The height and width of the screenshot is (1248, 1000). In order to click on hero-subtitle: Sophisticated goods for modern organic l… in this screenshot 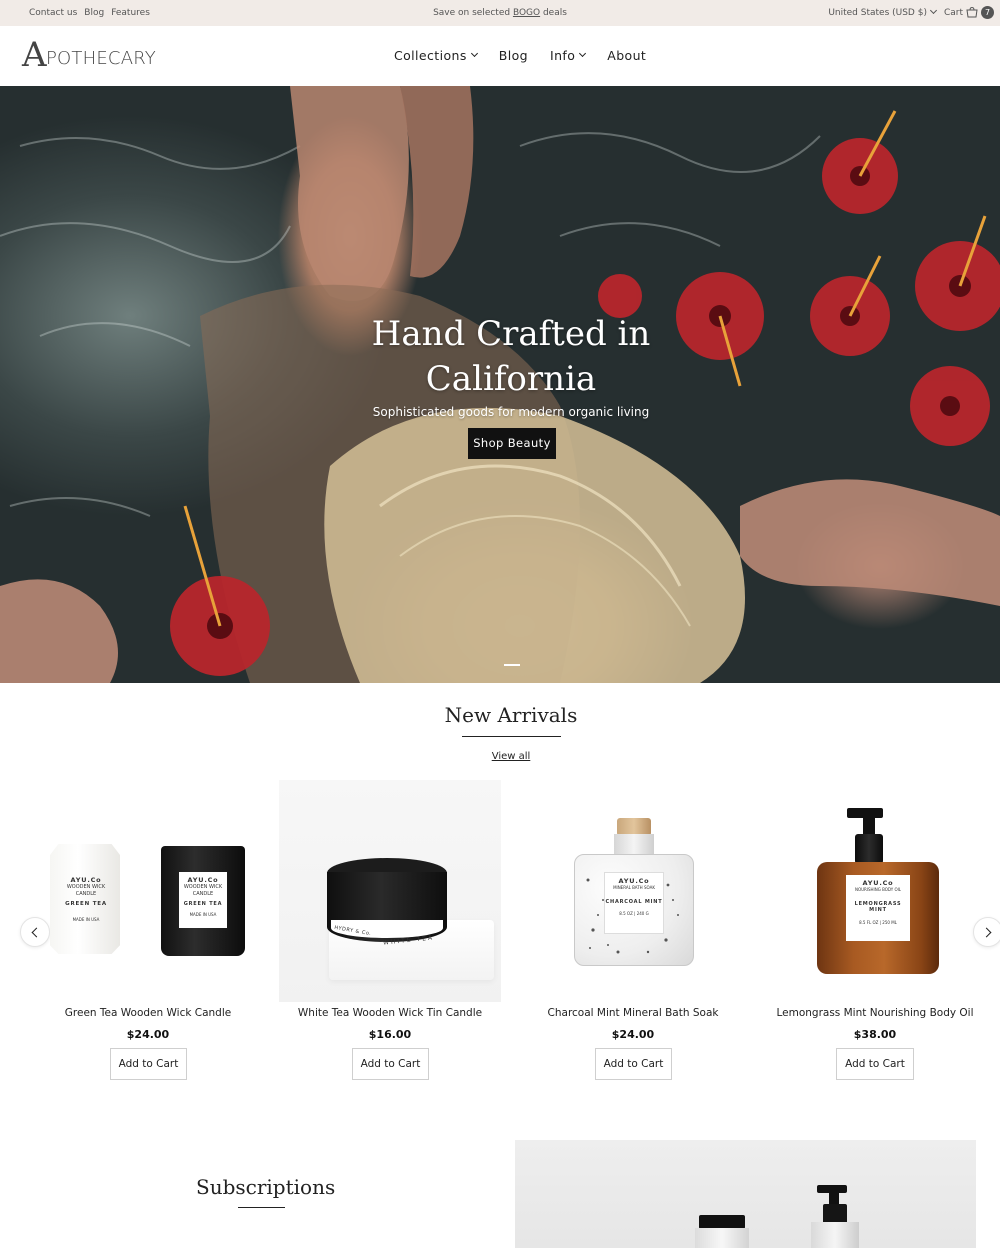, I will do `click(511, 412)`.